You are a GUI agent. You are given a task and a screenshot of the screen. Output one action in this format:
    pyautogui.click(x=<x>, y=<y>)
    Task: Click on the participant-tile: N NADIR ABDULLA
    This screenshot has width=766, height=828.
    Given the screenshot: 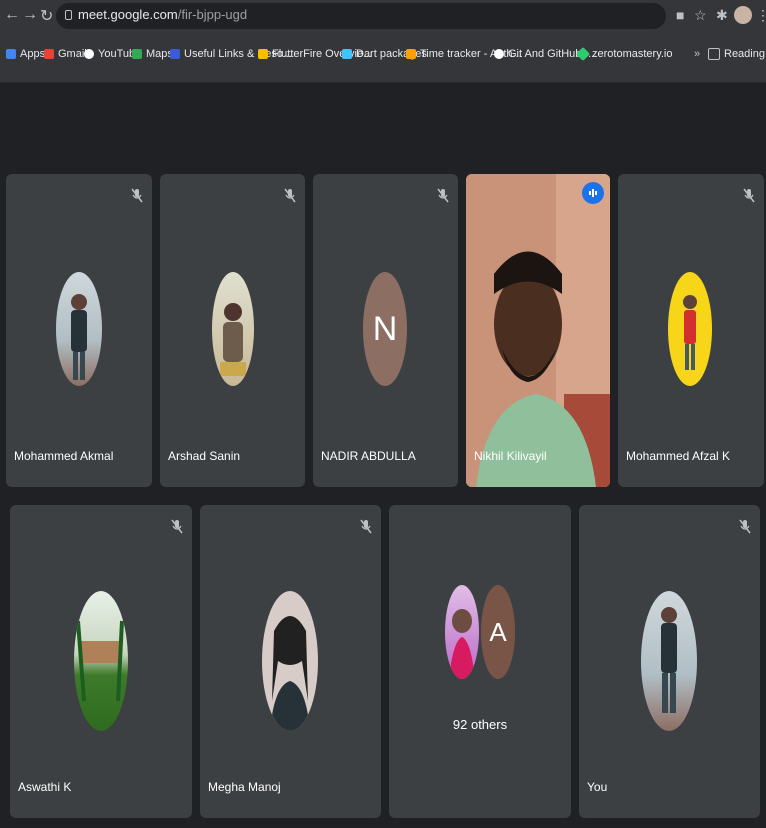 What is the action you would take?
    pyautogui.click(x=385, y=330)
    